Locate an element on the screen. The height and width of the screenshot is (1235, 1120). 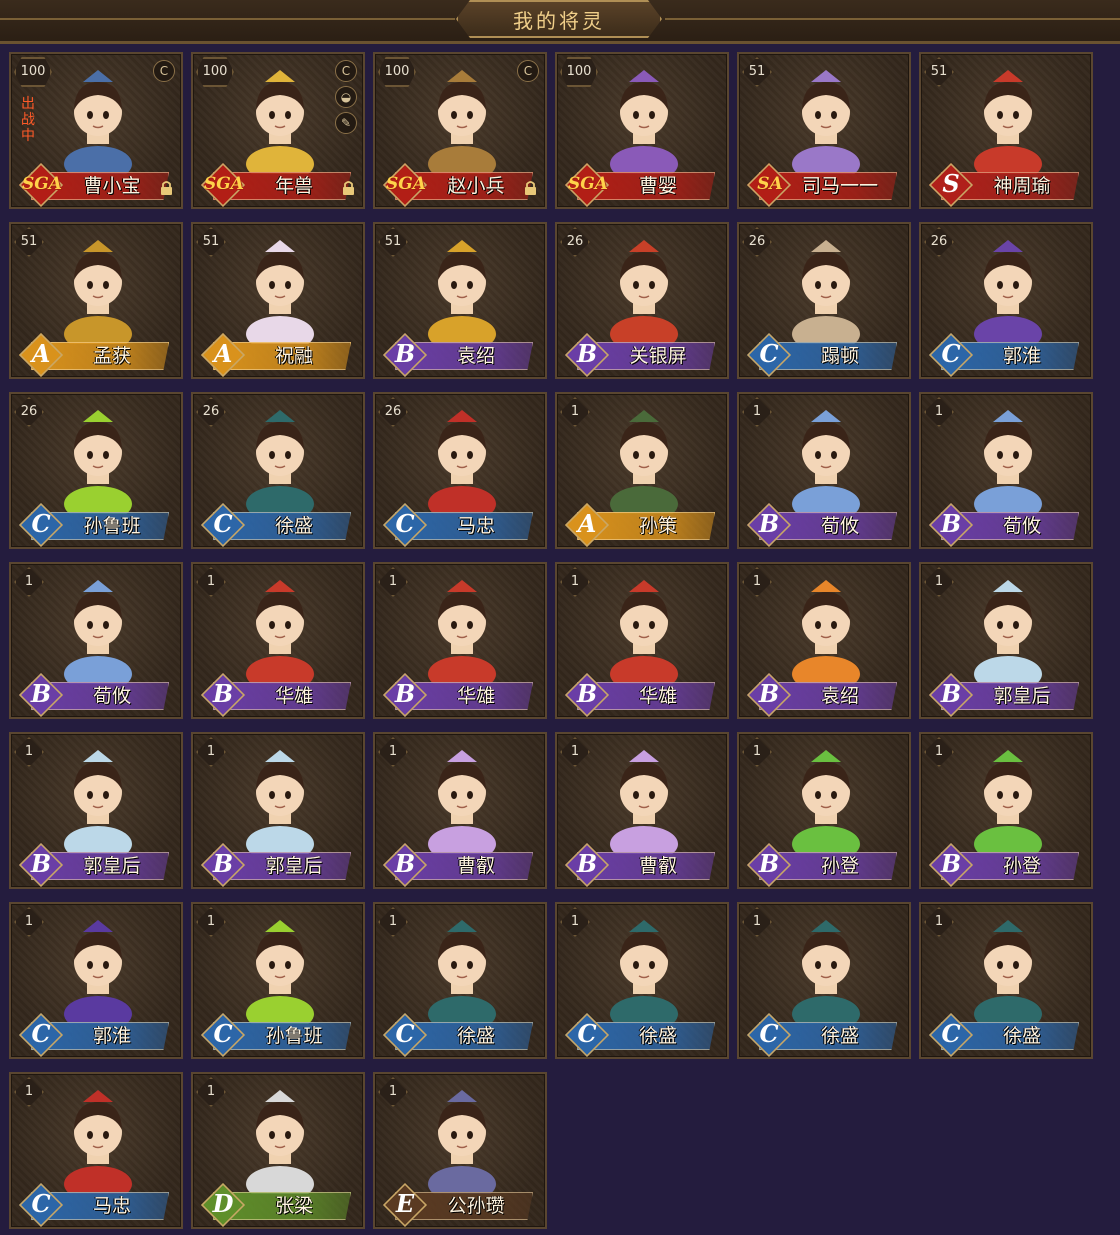
general-card: 1 E 公孙瓒 is located at coordinates (460, 1150).